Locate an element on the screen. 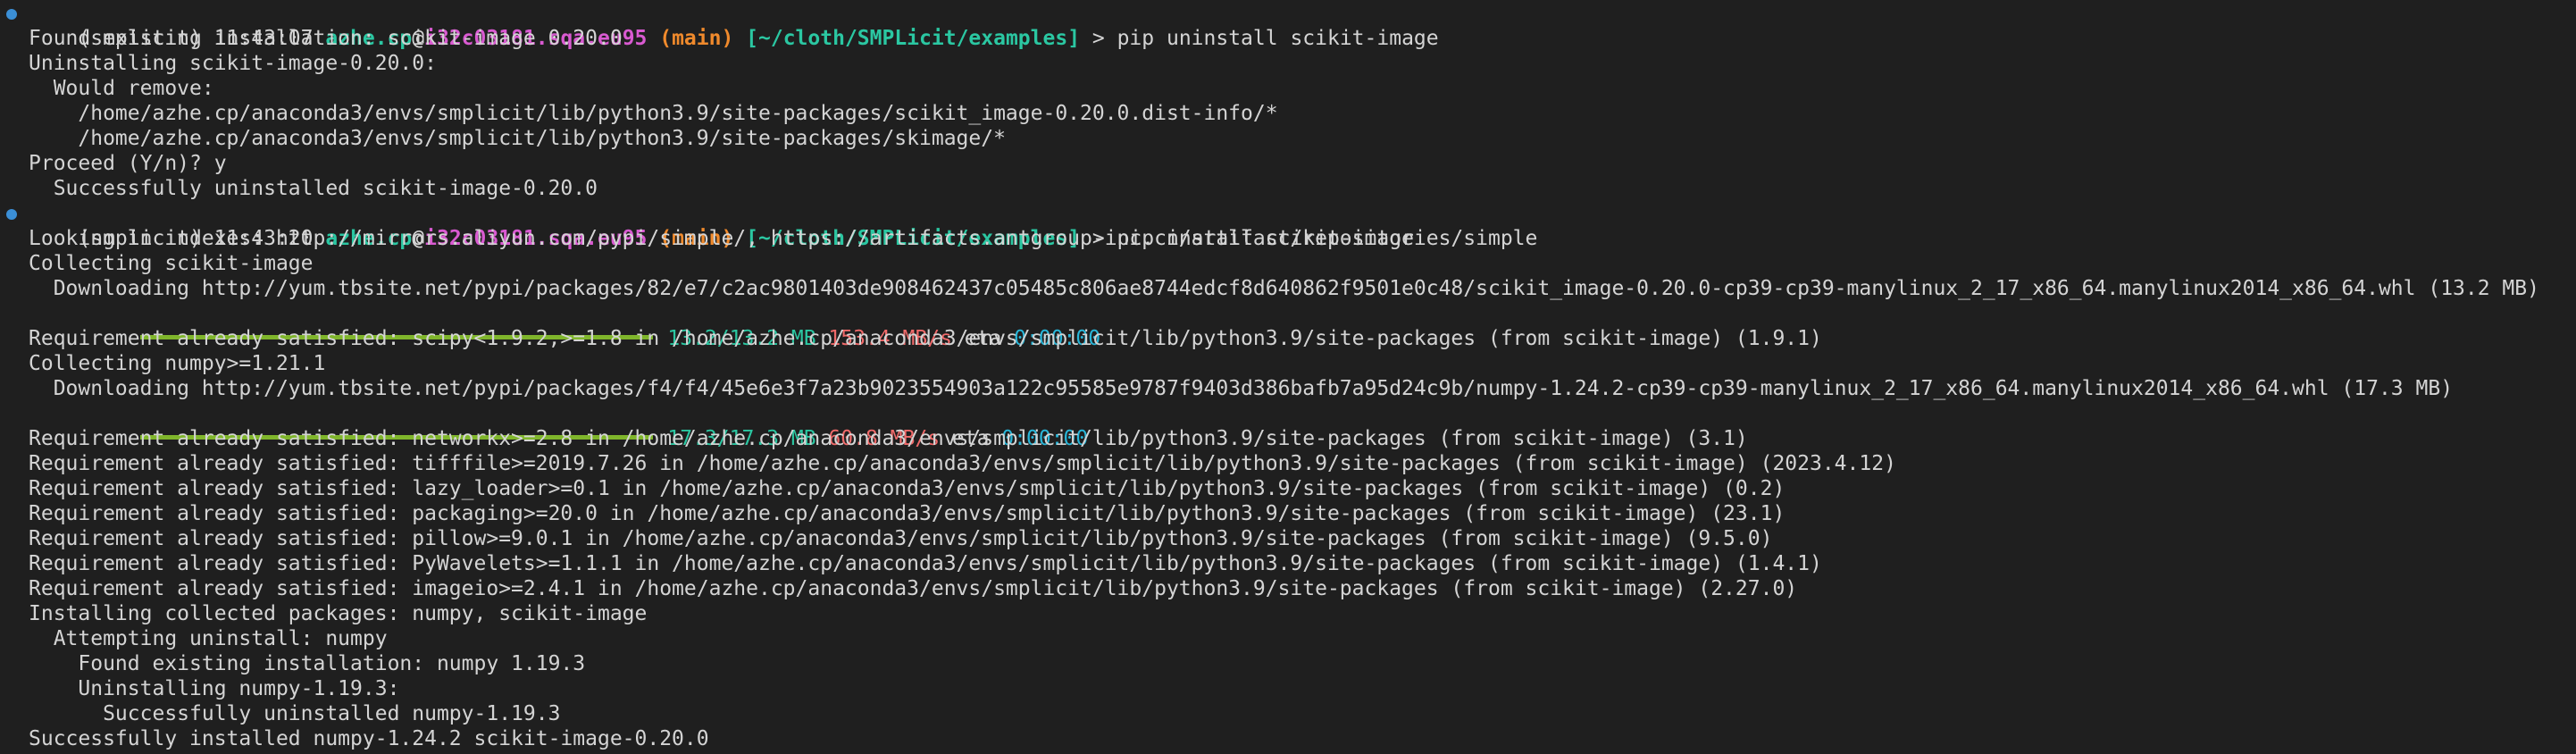 The width and height of the screenshot is (2576, 754). output-line: Would remove: is located at coordinates (122, 88).